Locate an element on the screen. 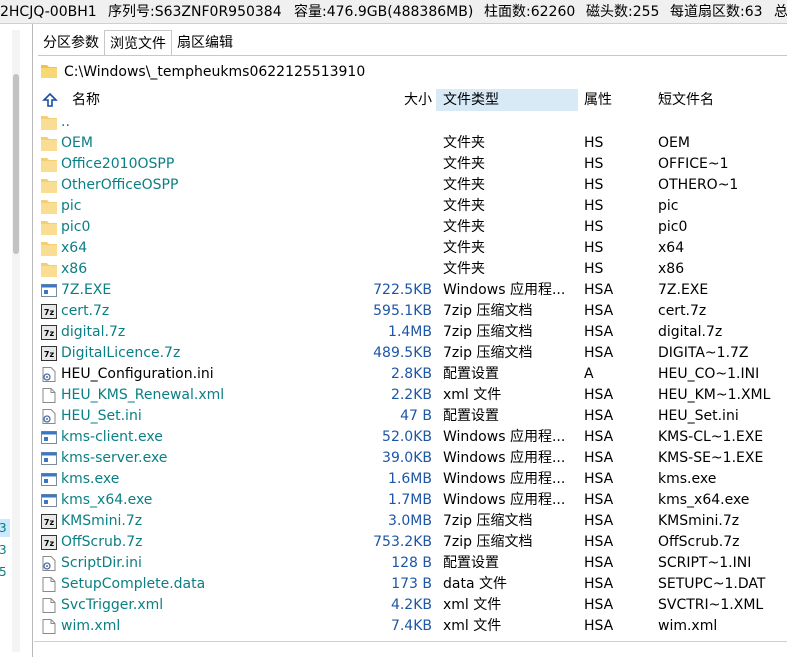 Image resolution: width=787 pixels, height=657 pixels. view-tabs: 分区参数 浏览文件 扇区编辑 is located at coordinates (138, 43).